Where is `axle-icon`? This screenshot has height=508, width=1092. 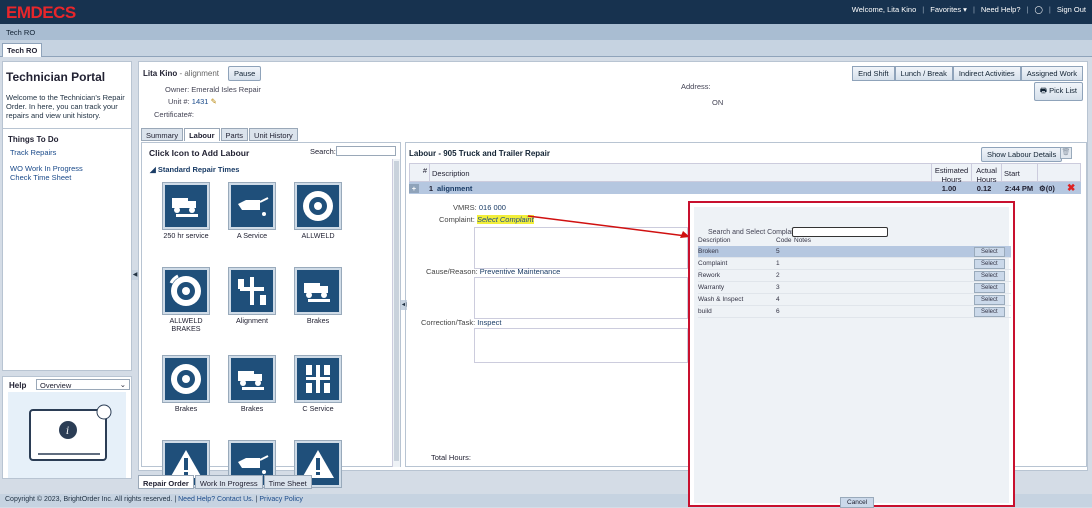
axle-icon is located at coordinates (318, 379).